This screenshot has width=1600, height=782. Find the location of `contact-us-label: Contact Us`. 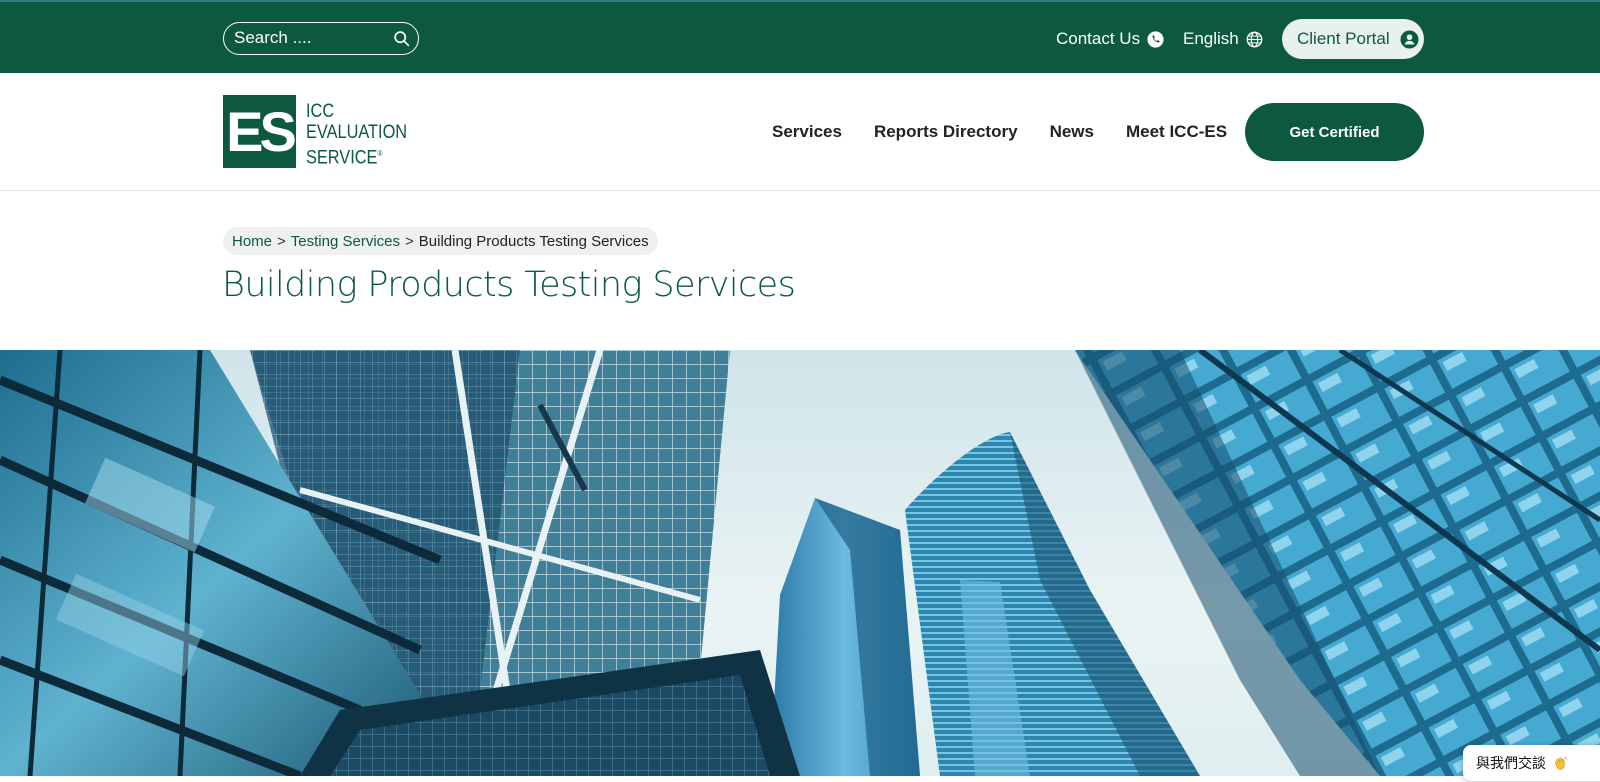

contact-us-label: Contact Us is located at coordinates (1098, 38).